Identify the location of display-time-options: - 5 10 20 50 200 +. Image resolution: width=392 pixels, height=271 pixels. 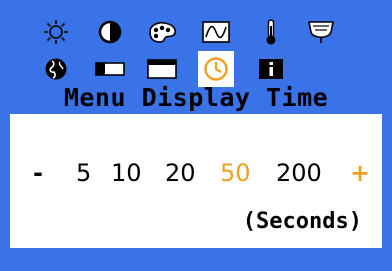
(196, 173).